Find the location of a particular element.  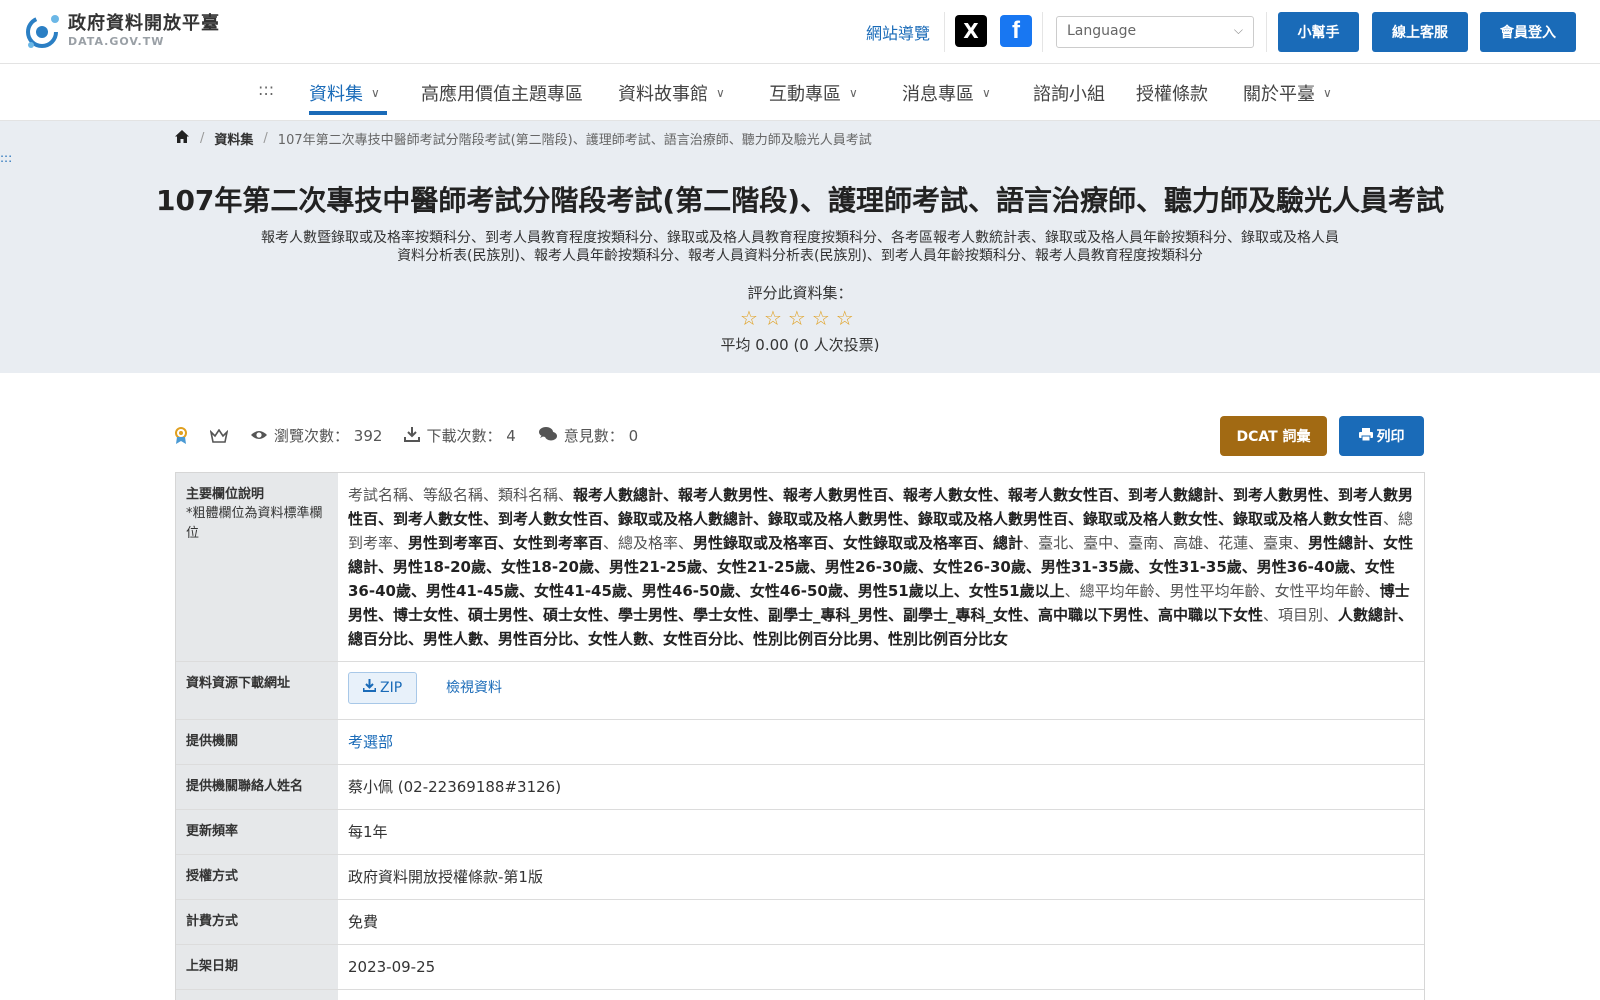

row-header: 更新頻率 is located at coordinates (257, 832).